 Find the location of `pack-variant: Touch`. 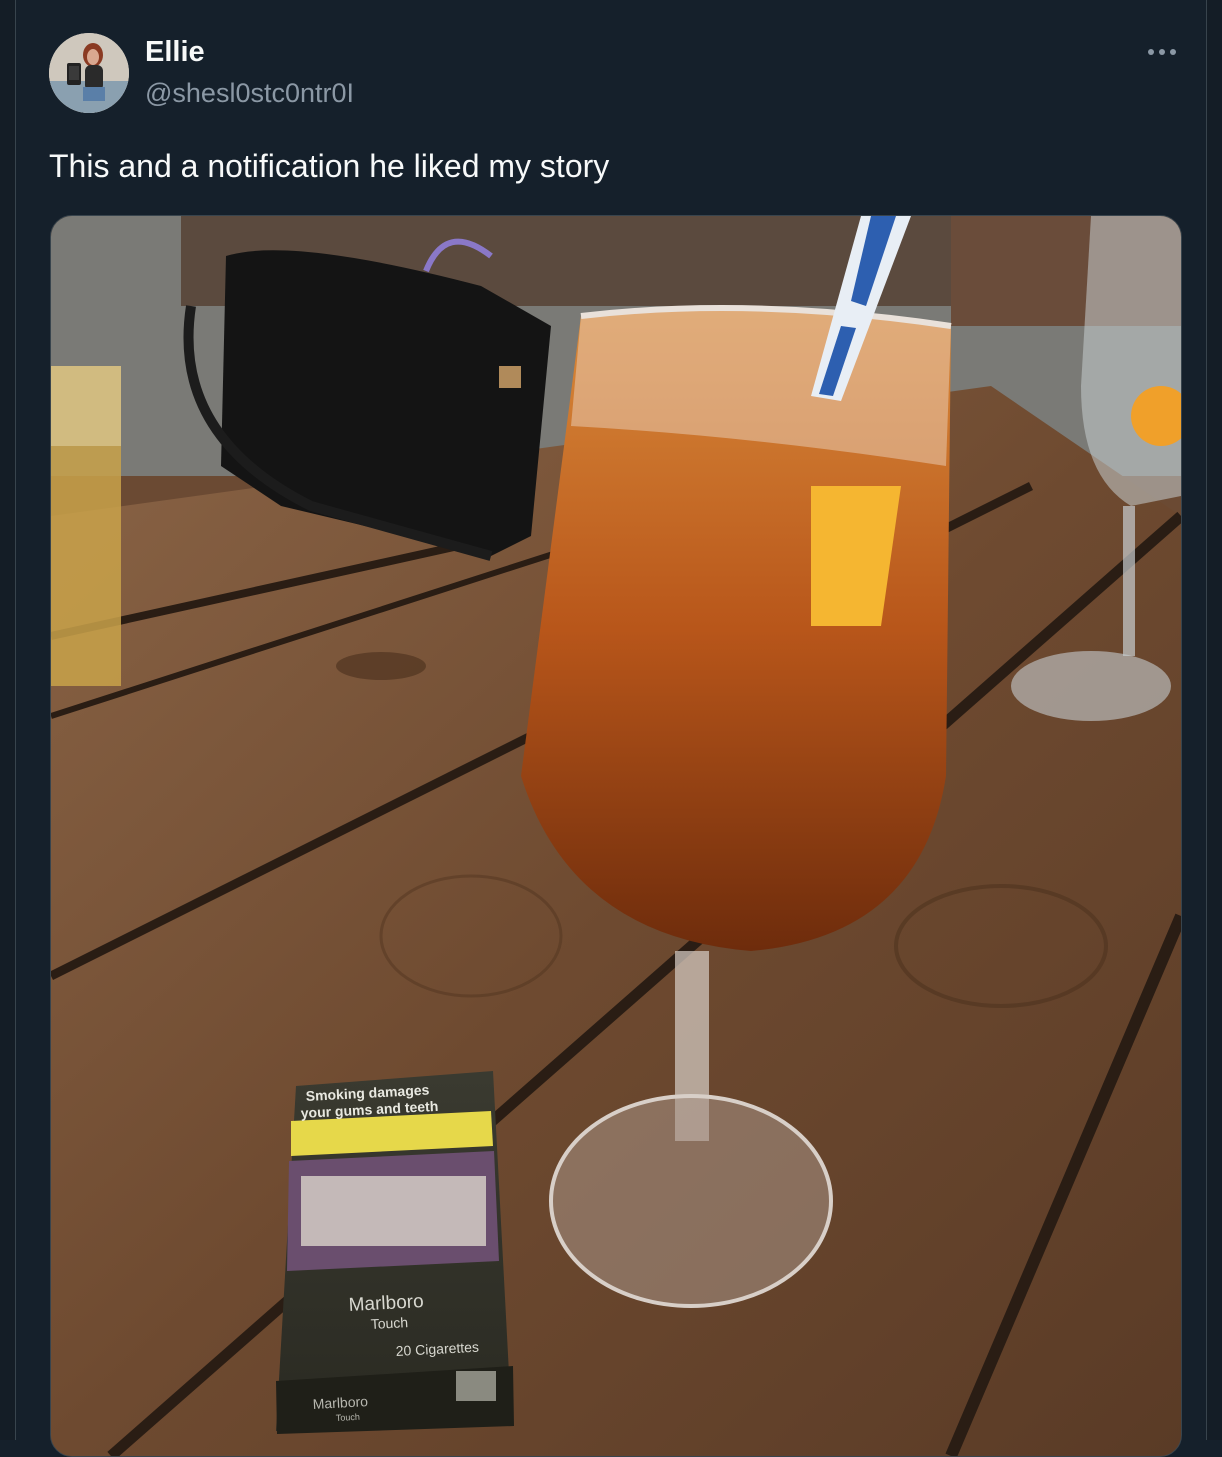

pack-variant: Touch is located at coordinates (389, 1323).